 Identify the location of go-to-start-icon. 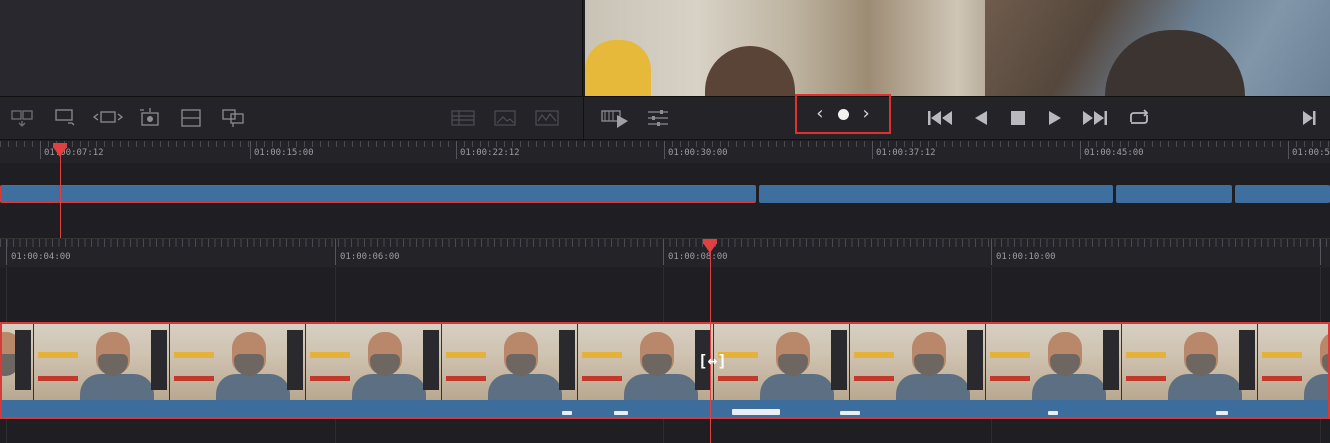
(940, 118).